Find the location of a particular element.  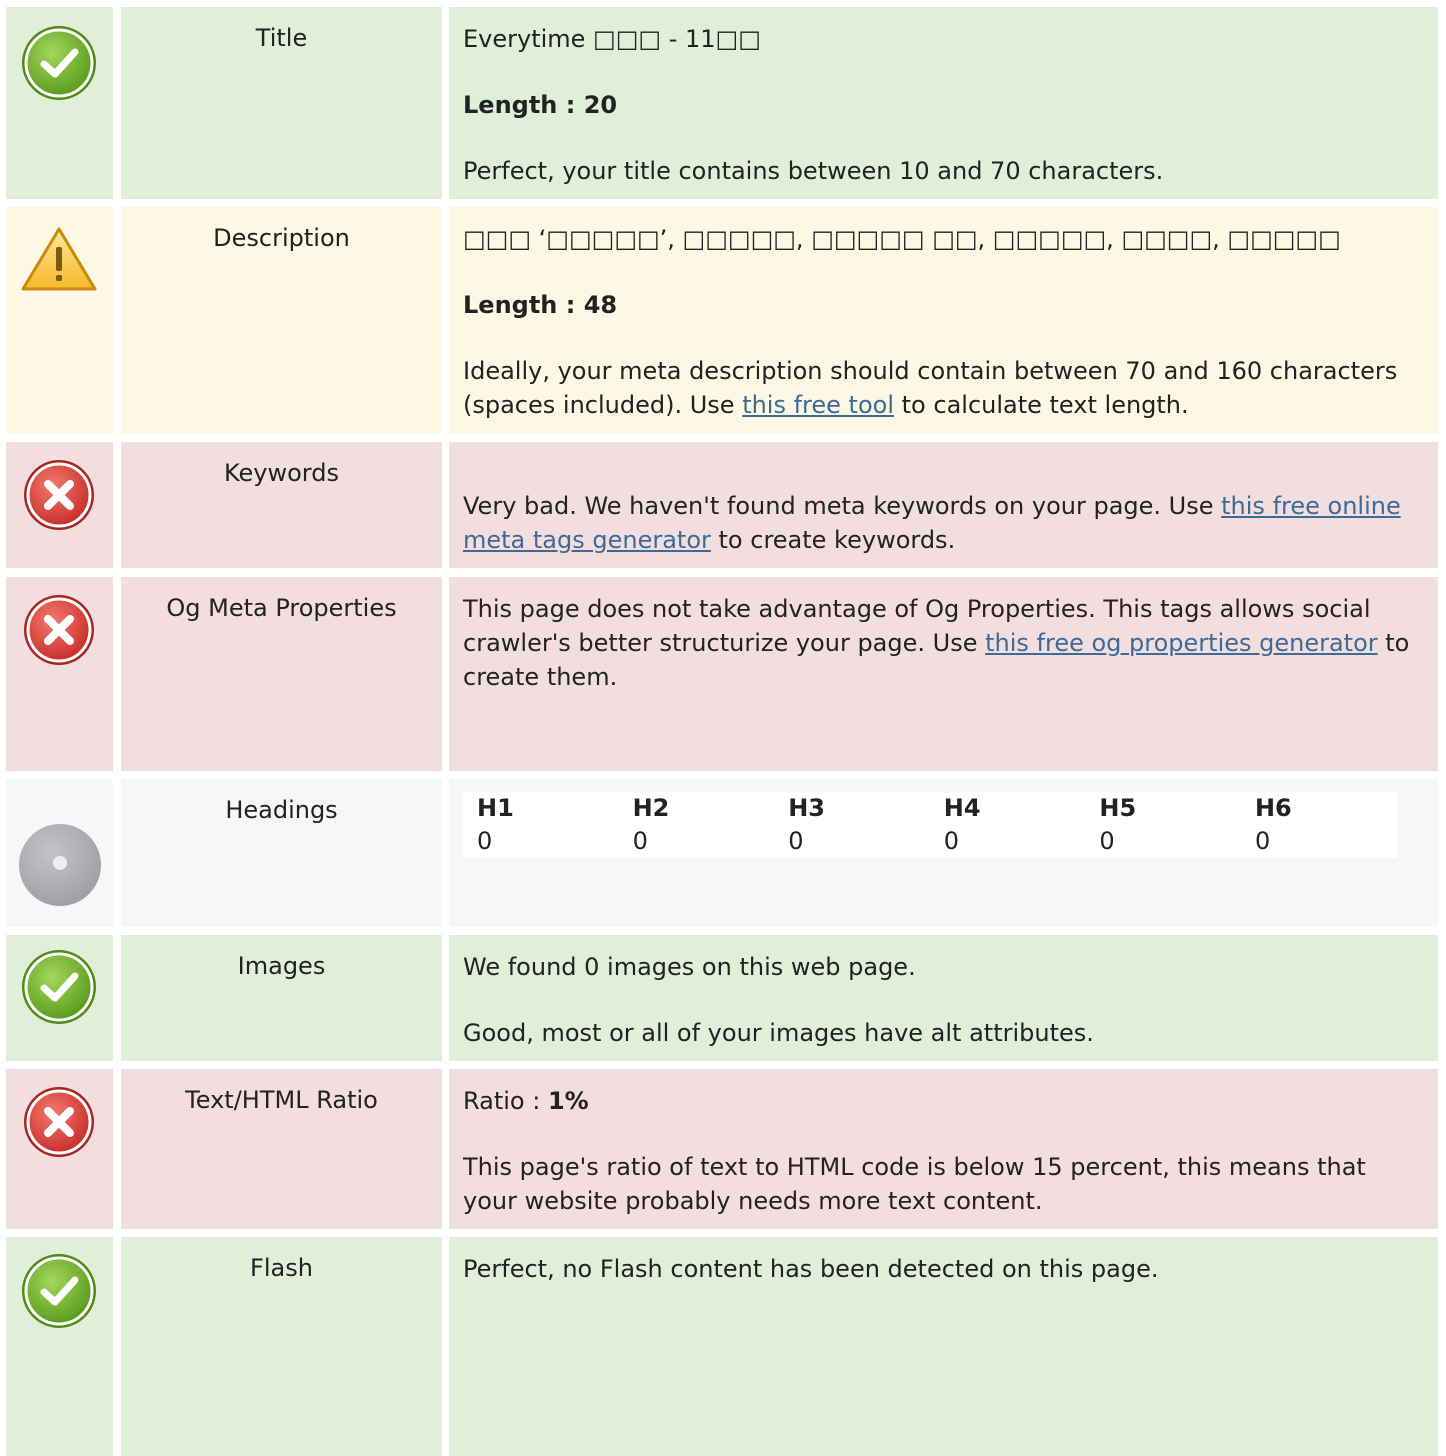

heading-col-h6: H6 0 is located at coordinates (1319, 825).